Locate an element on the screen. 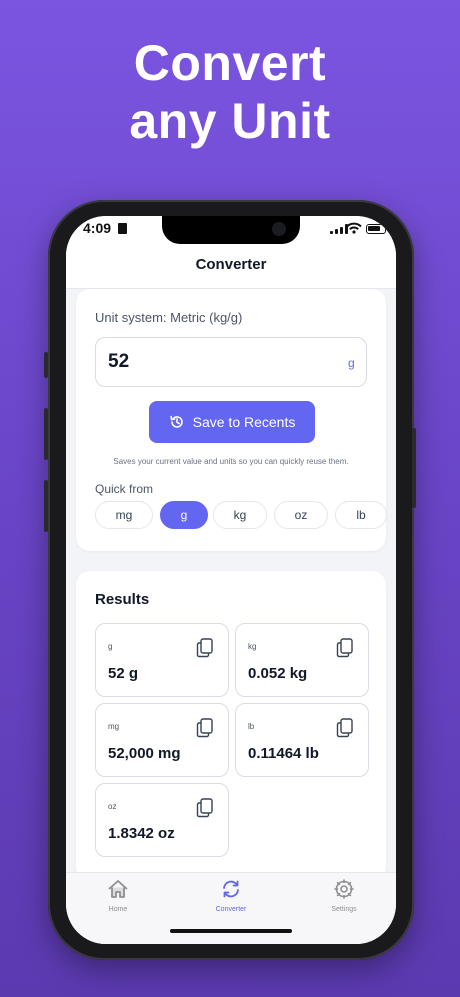  result-value: 1.8342 oz is located at coordinates (141, 833).